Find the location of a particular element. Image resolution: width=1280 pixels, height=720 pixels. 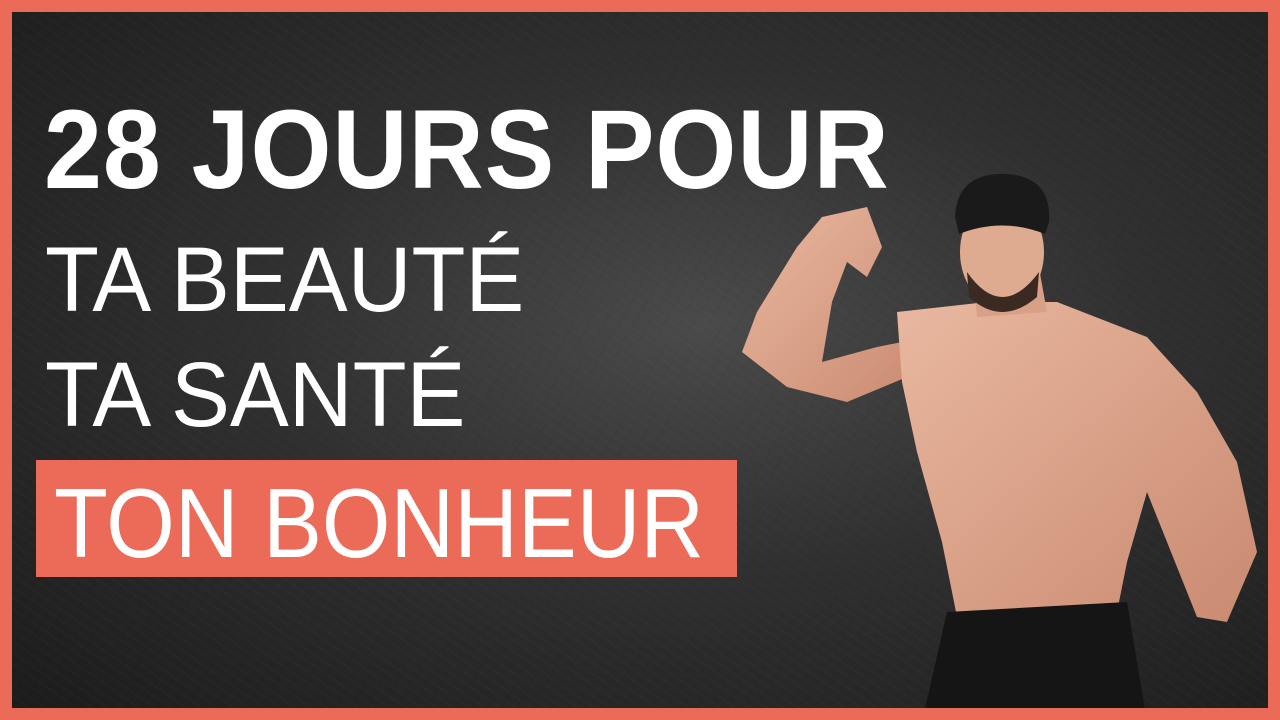

headline-line-3: TA SANTÉ is located at coordinates (255, 395).